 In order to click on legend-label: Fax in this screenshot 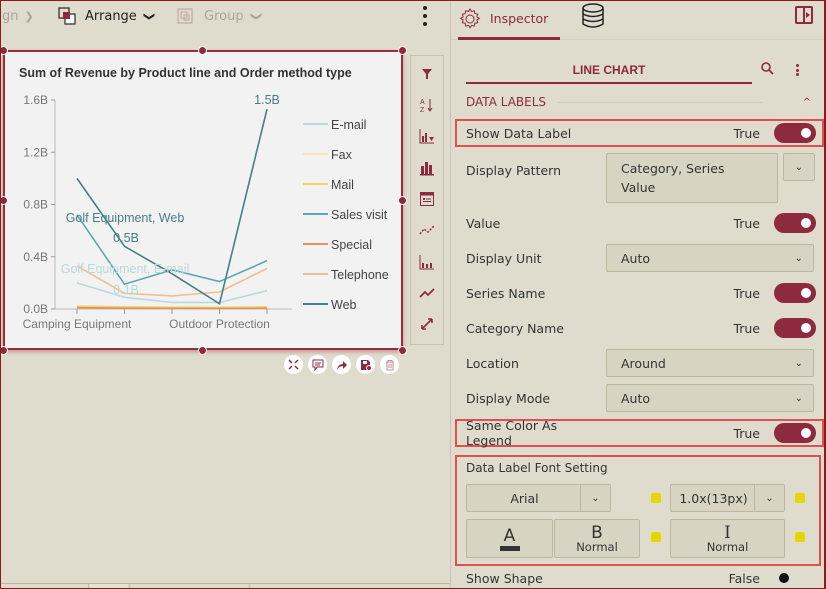, I will do `click(342, 155)`.